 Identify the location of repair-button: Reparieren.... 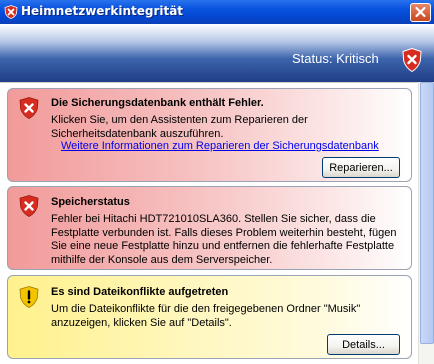
(361, 167).